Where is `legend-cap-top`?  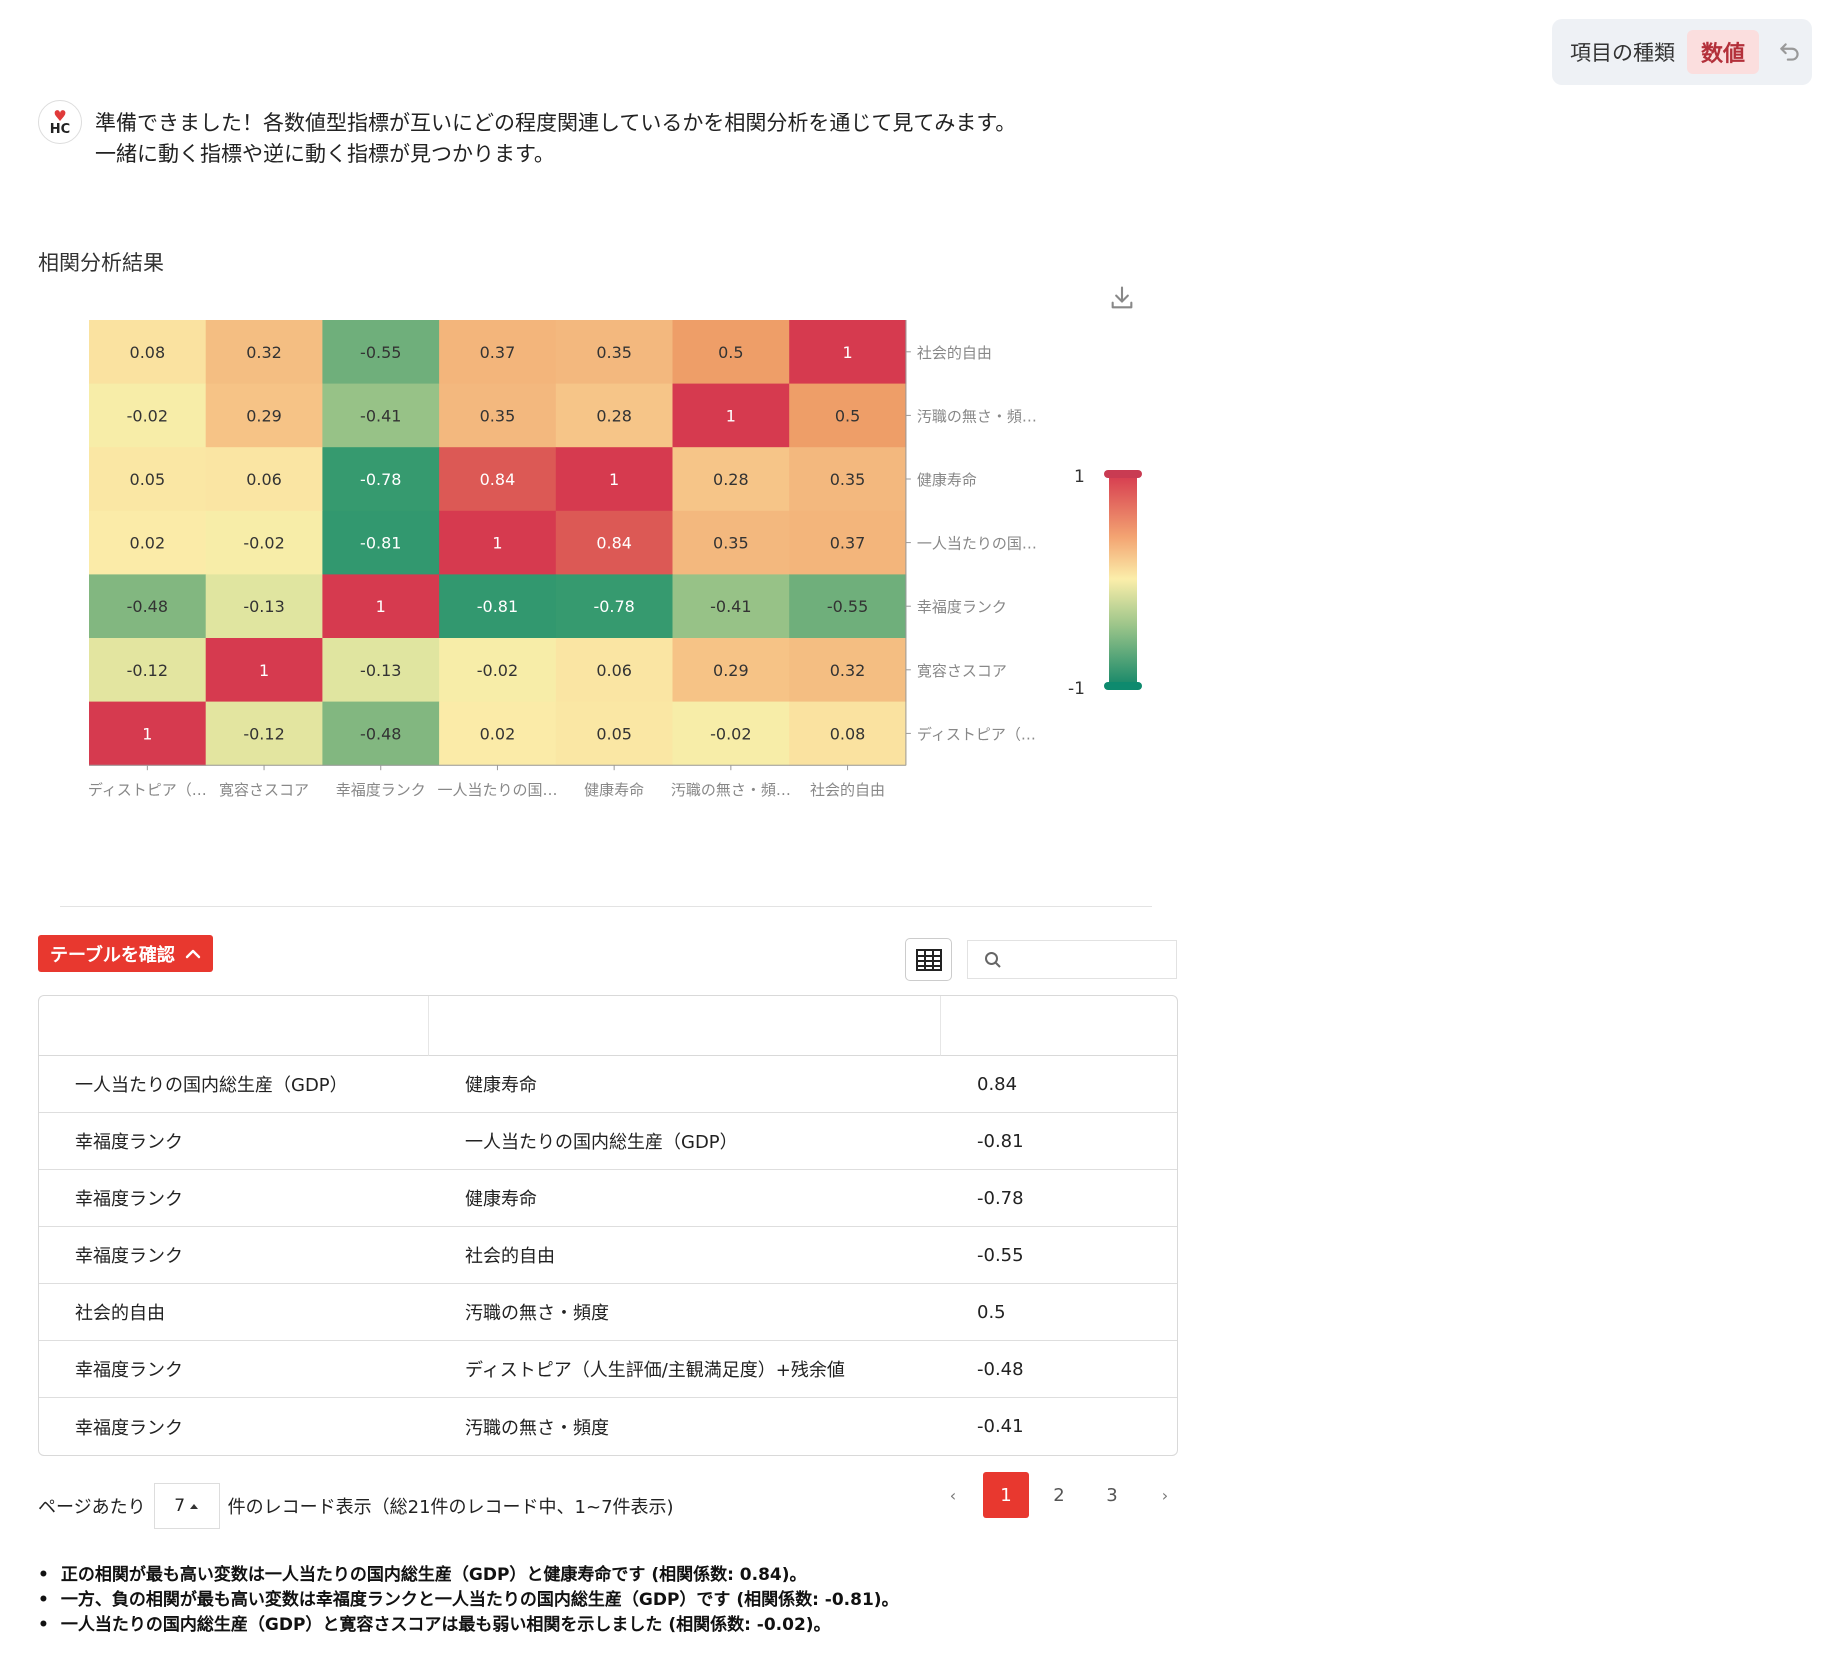 legend-cap-top is located at coordinates (1123, 474).